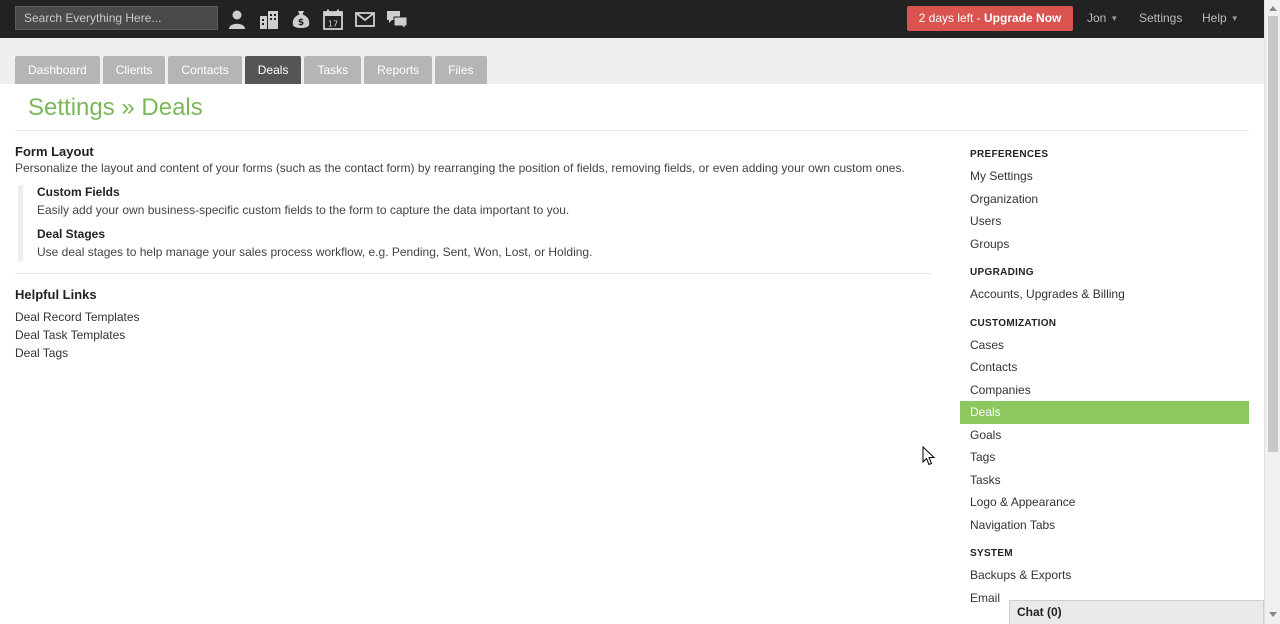  I want to click on tab-deals: Deals, so click(273, 70).